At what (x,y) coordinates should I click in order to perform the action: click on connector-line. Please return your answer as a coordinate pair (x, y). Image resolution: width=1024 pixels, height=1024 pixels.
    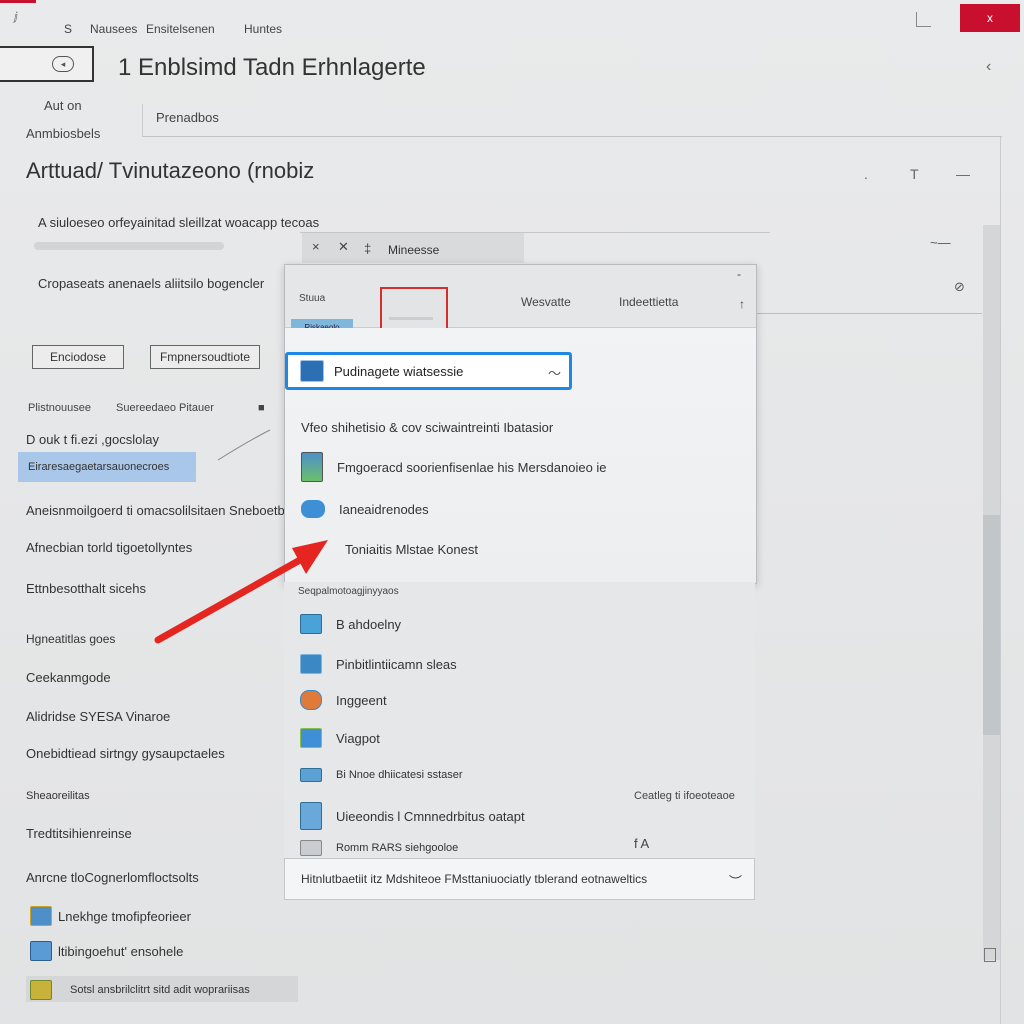
    Looking at the image, I should click on (244, 445).